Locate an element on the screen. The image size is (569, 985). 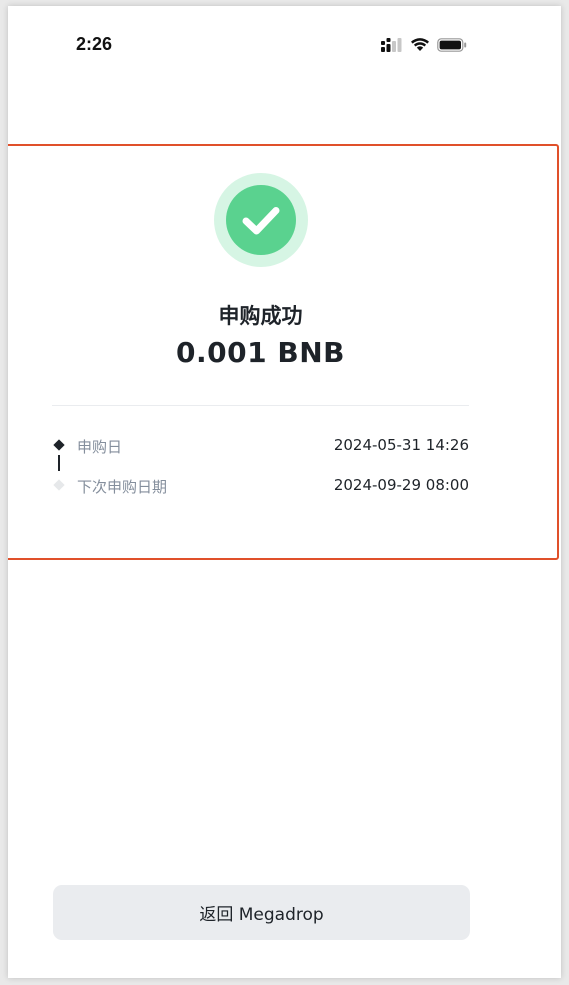
signal-icon is located at coordinates (392, 46).